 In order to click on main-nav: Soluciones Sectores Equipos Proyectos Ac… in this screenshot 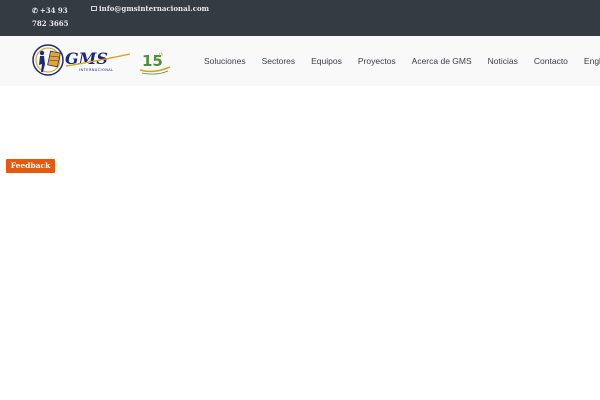, I will do `click(402, 61)`.